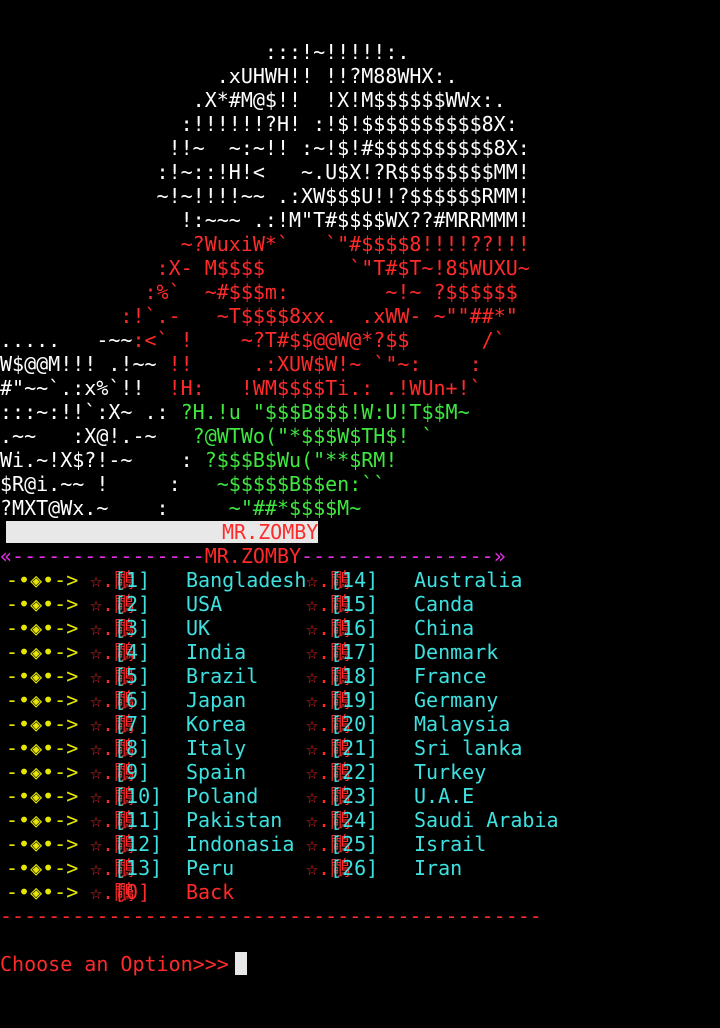  I want to click on menu-option-brazil: Brazil, so click(222, 676).